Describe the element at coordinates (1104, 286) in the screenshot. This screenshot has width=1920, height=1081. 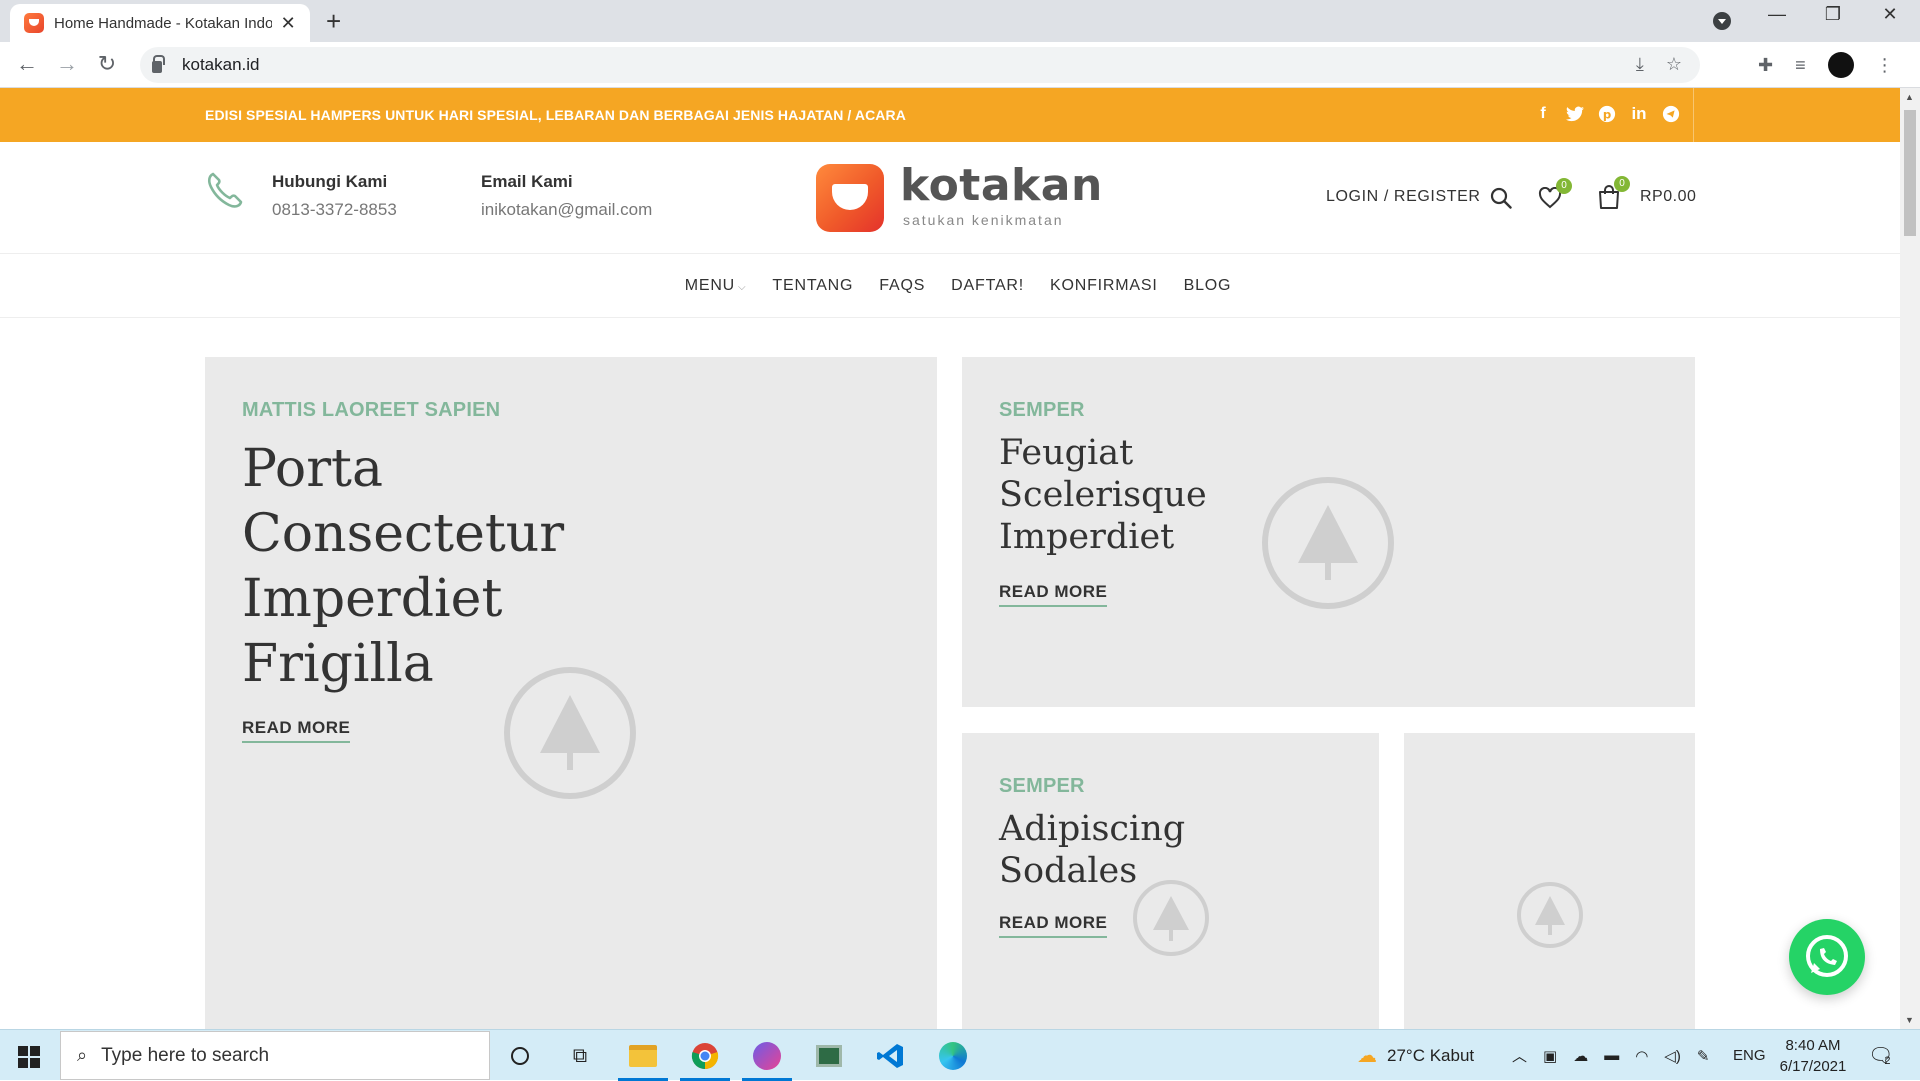
I see `nav-item-konfirmasi: KONFIRMASI` at that location.